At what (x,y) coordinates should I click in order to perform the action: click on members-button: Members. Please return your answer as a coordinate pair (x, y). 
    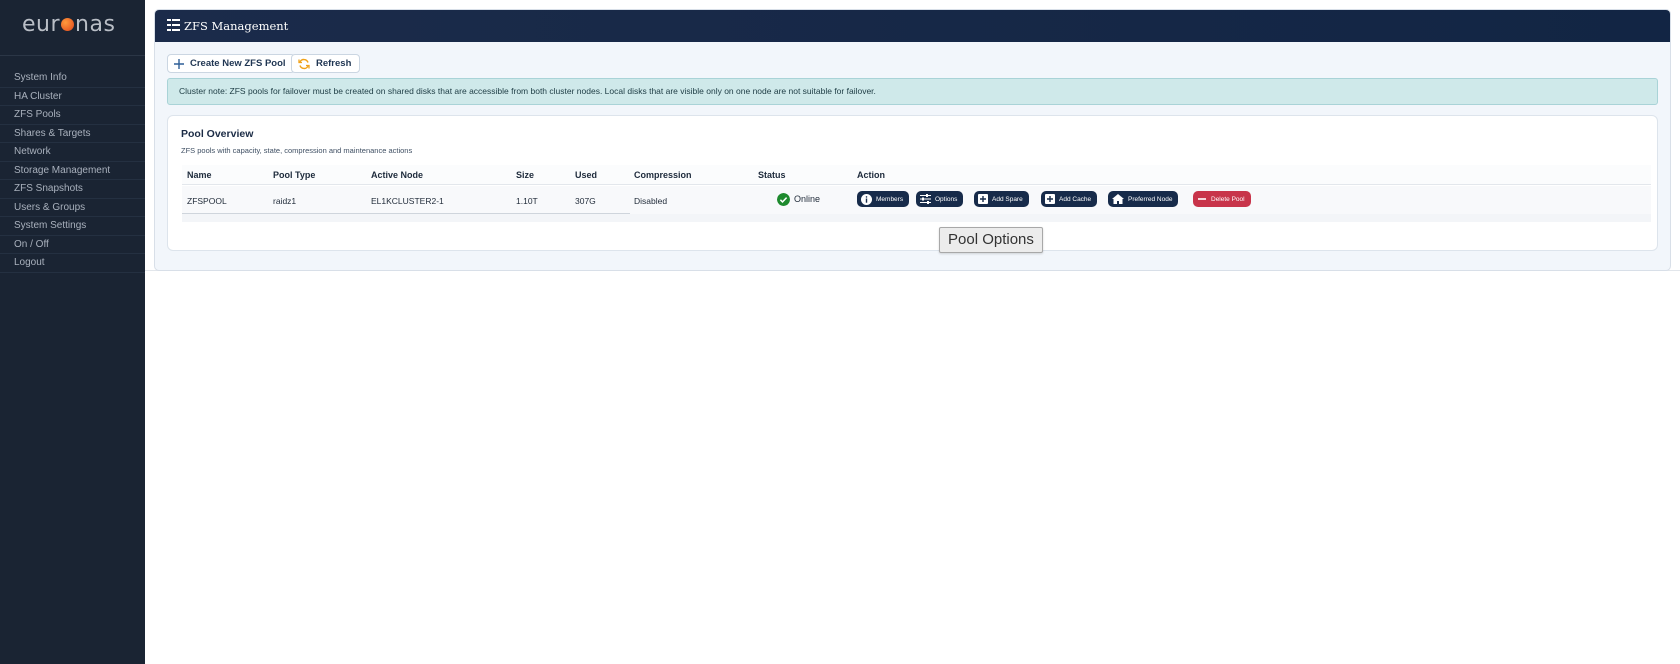
    Looking at the image, I should click on (883, 199).